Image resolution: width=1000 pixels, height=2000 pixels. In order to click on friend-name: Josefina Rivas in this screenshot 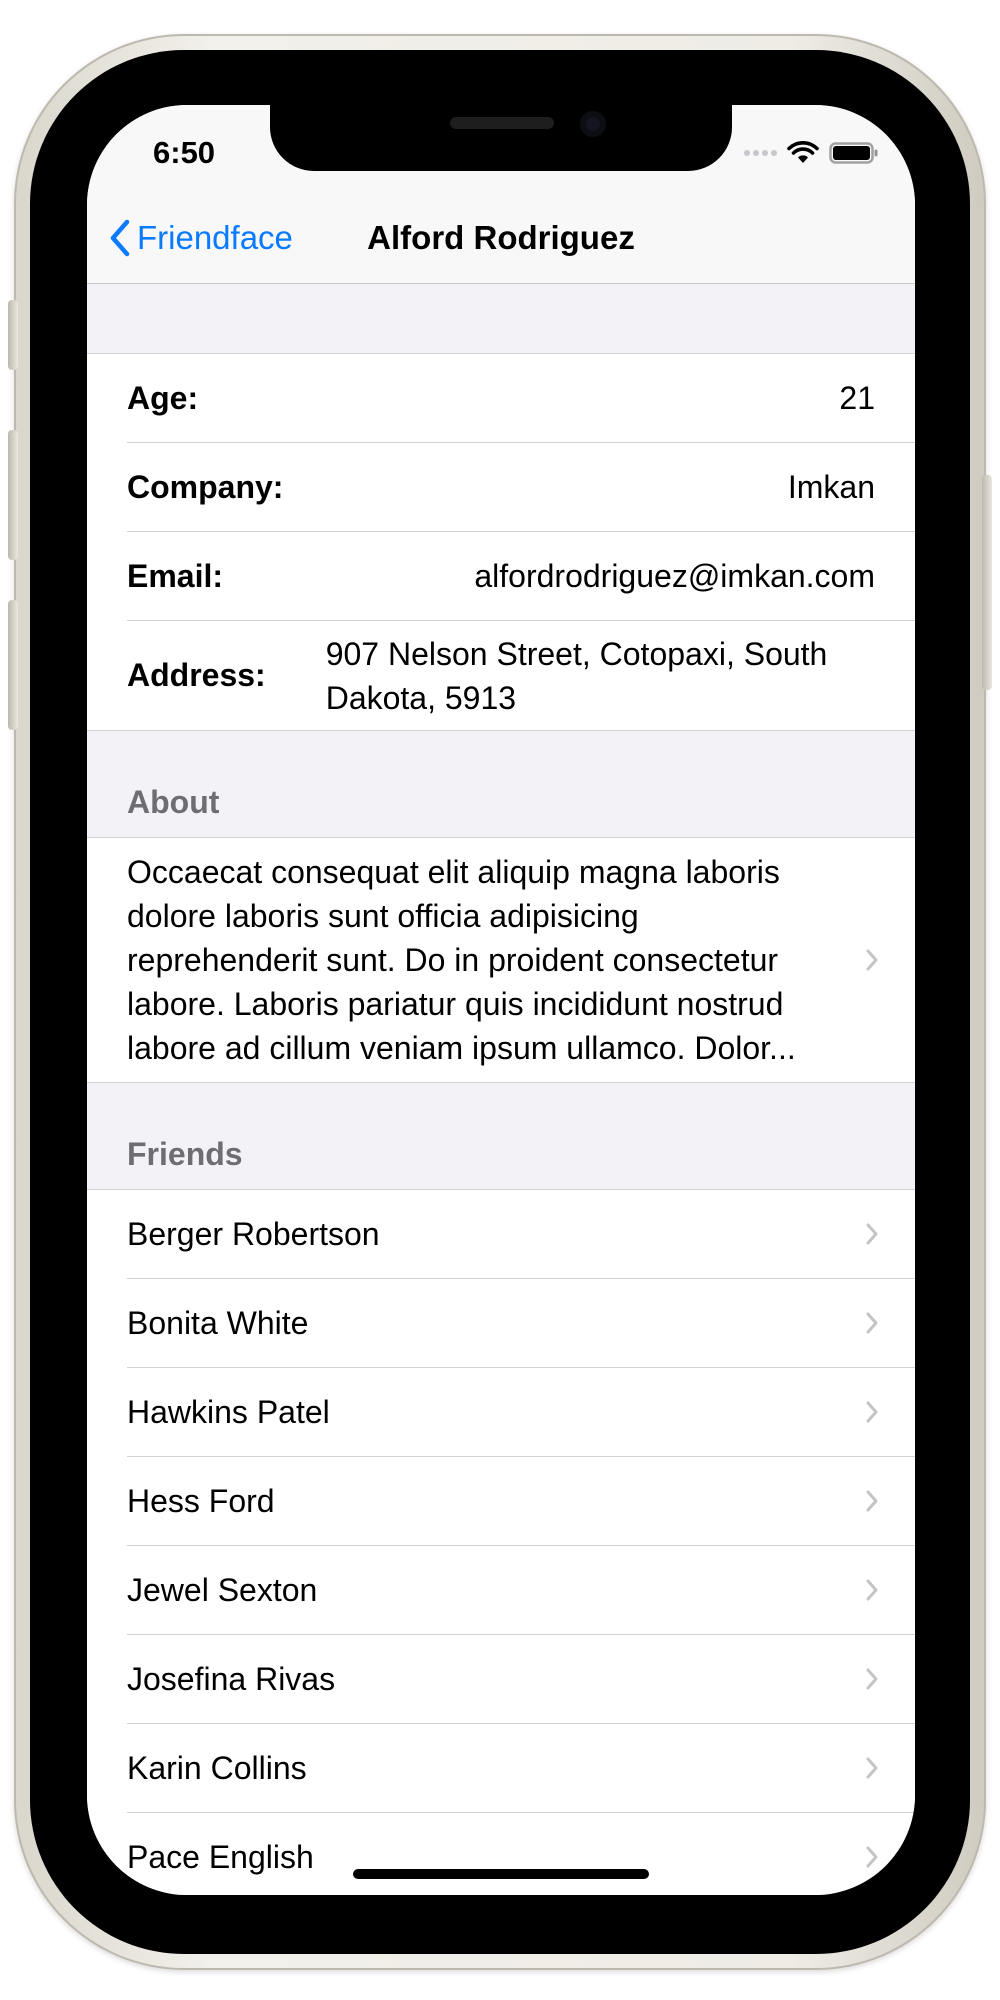, I will do `click(231, 1678)`.